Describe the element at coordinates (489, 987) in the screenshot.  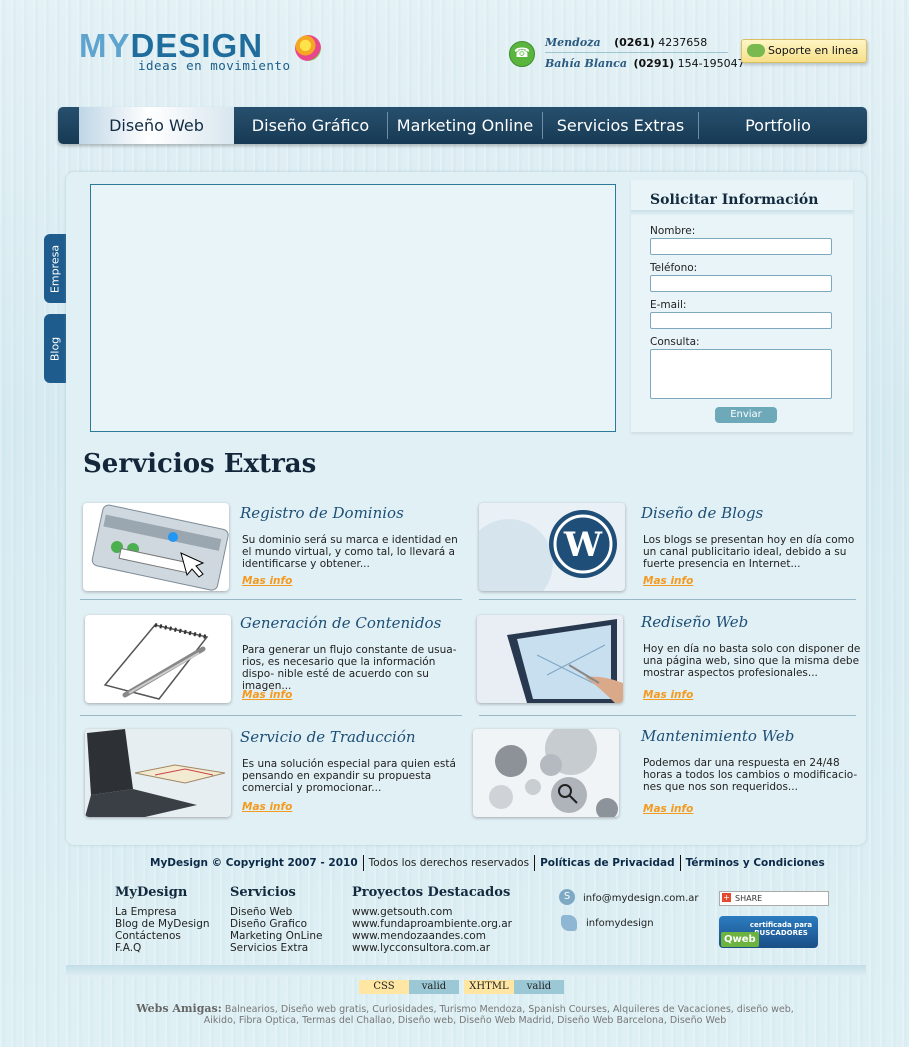
I see `xhtml-badge-label: XHTML` at that location.